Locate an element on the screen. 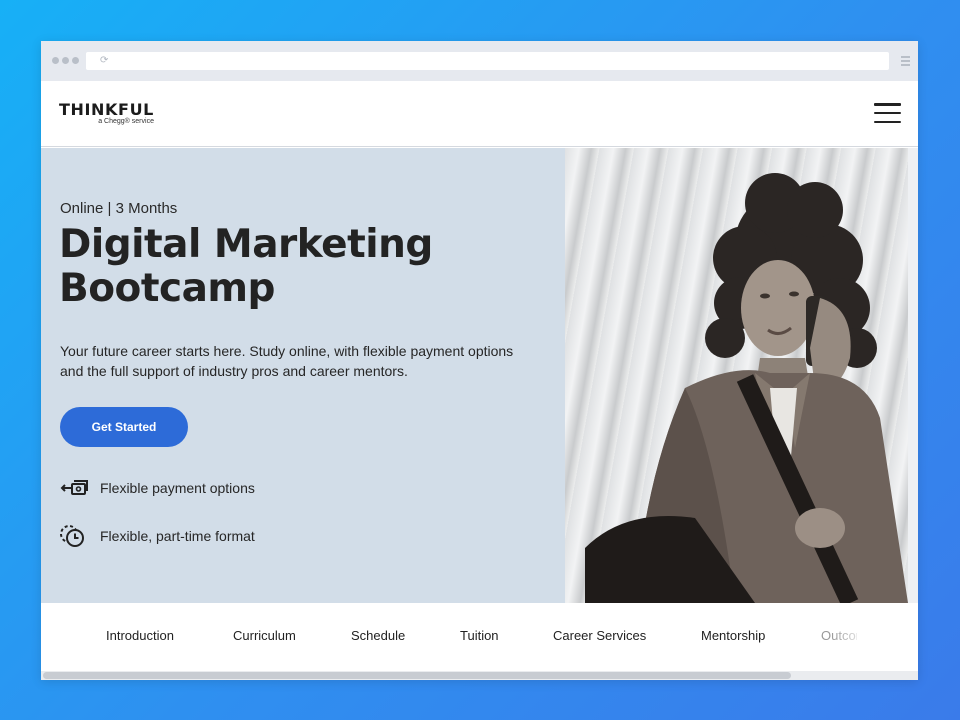 Image resolution: width=960 pixels, height=720 pixels. feature-label: Flexible, part-time format is located at coordinates (177, 536).